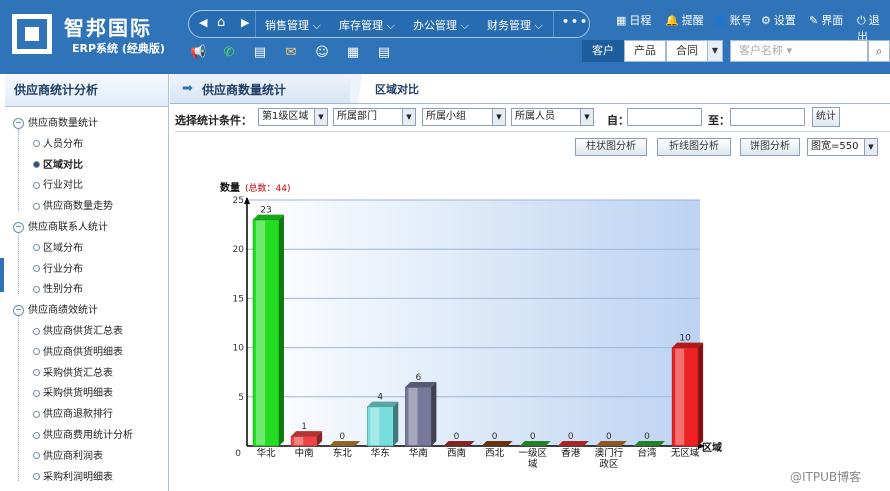 This screenshot has height=491, width=890. Describe the element at coordinates (241, 398) in the screenshot. I see `y-tick-label: 5` at that location.